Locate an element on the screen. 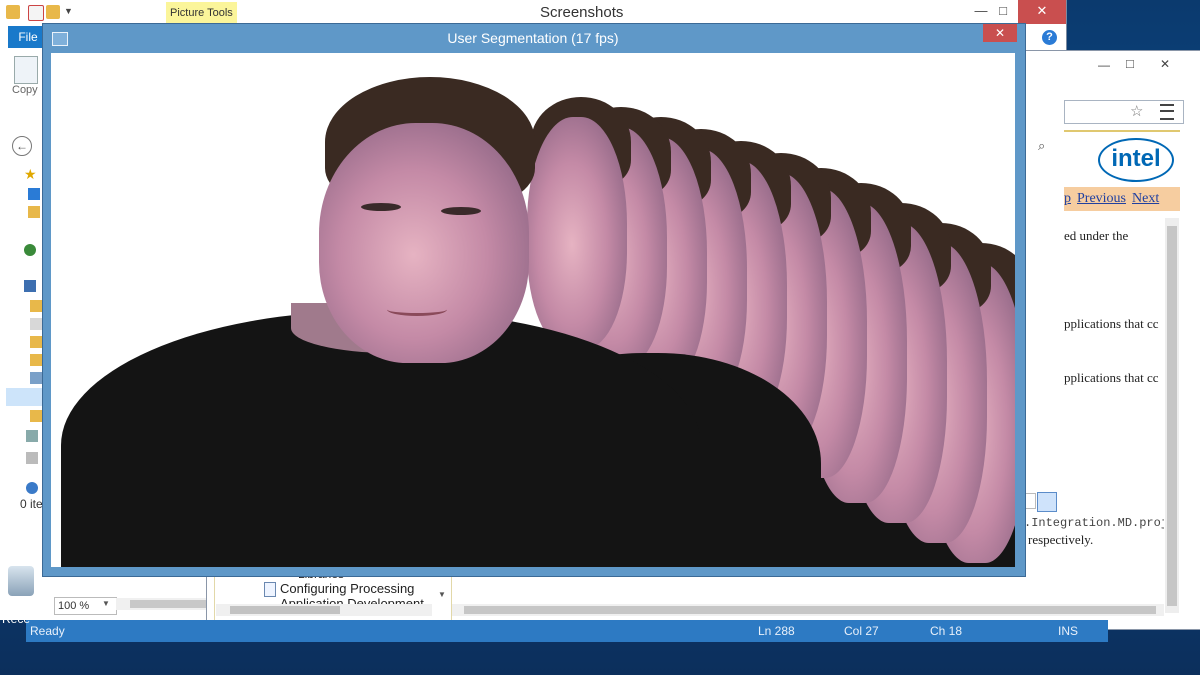 The width and height of the screenshot is (1200, 675). documents-icon is located at coordinates (36, 324).